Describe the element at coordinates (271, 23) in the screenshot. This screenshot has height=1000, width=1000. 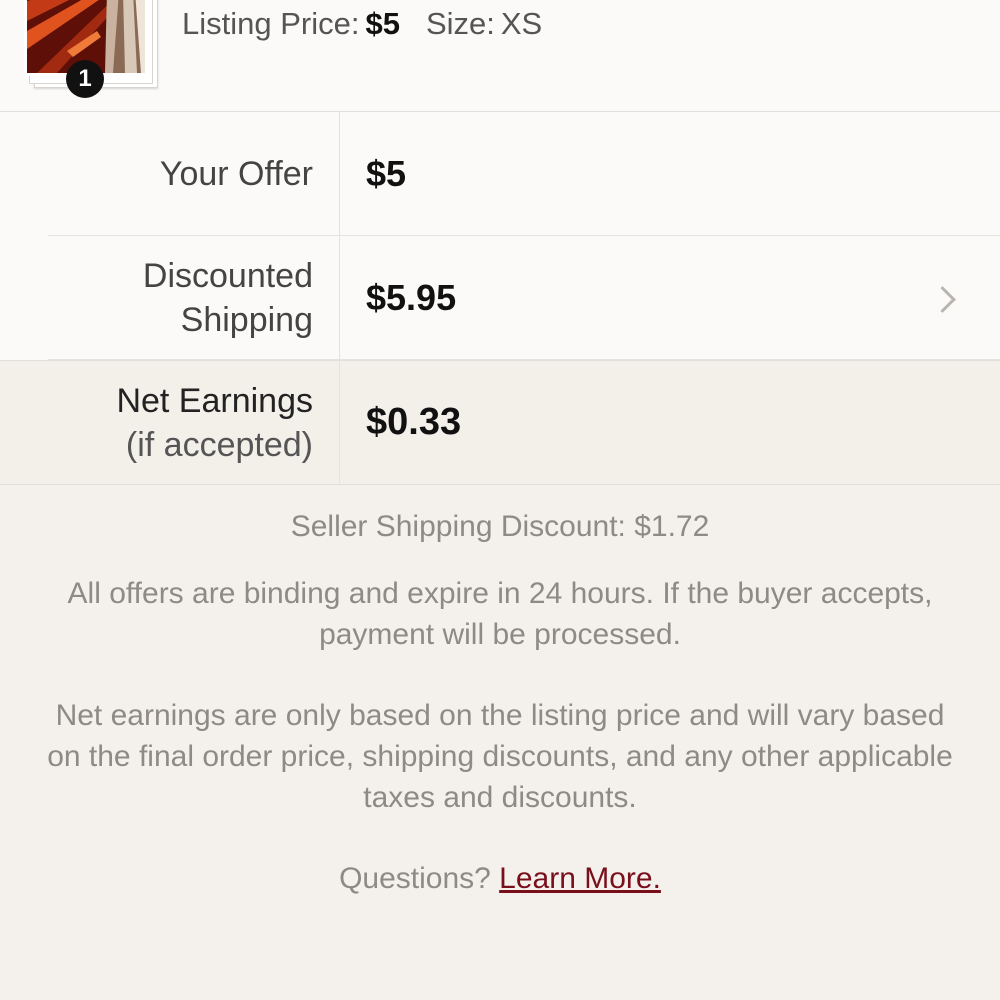
I see `listing-price-label: Listing Price:` at that location.